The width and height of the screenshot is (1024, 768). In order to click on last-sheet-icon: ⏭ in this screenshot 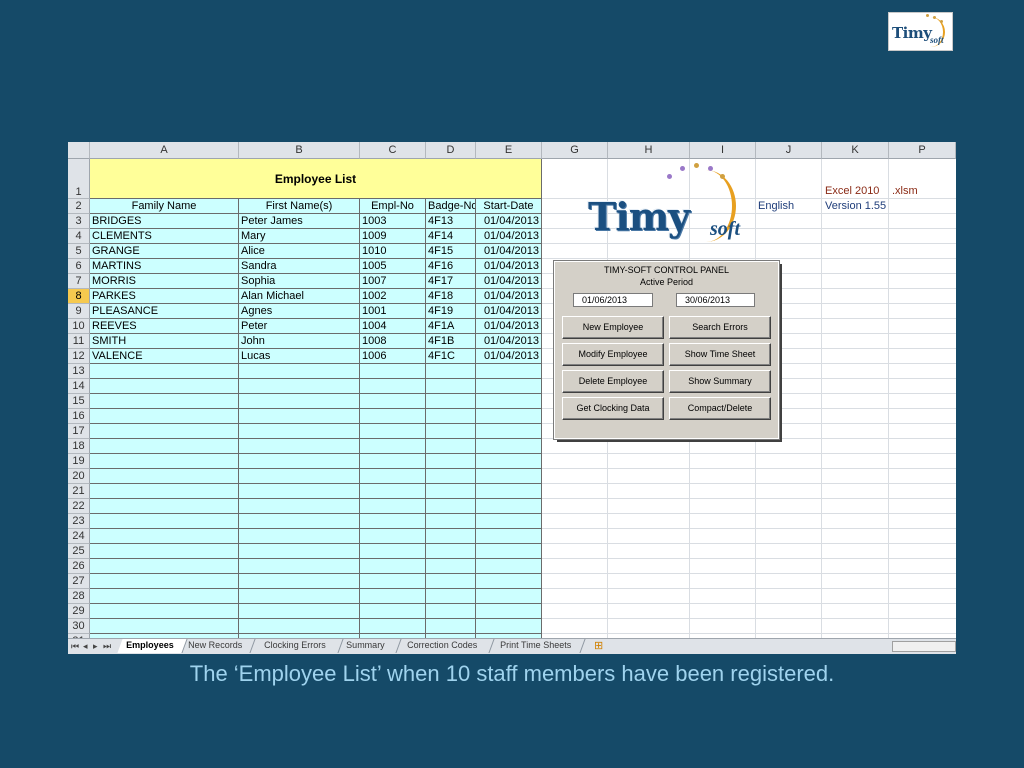, I will do `click(107, 646)`.